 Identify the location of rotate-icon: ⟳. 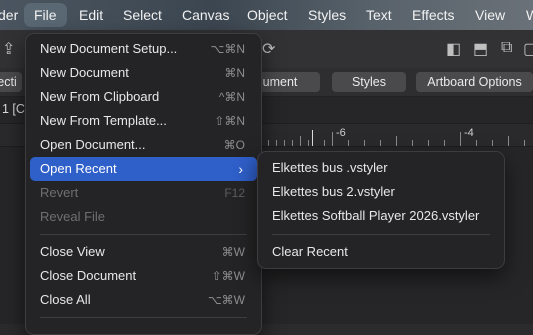
(268, 49).